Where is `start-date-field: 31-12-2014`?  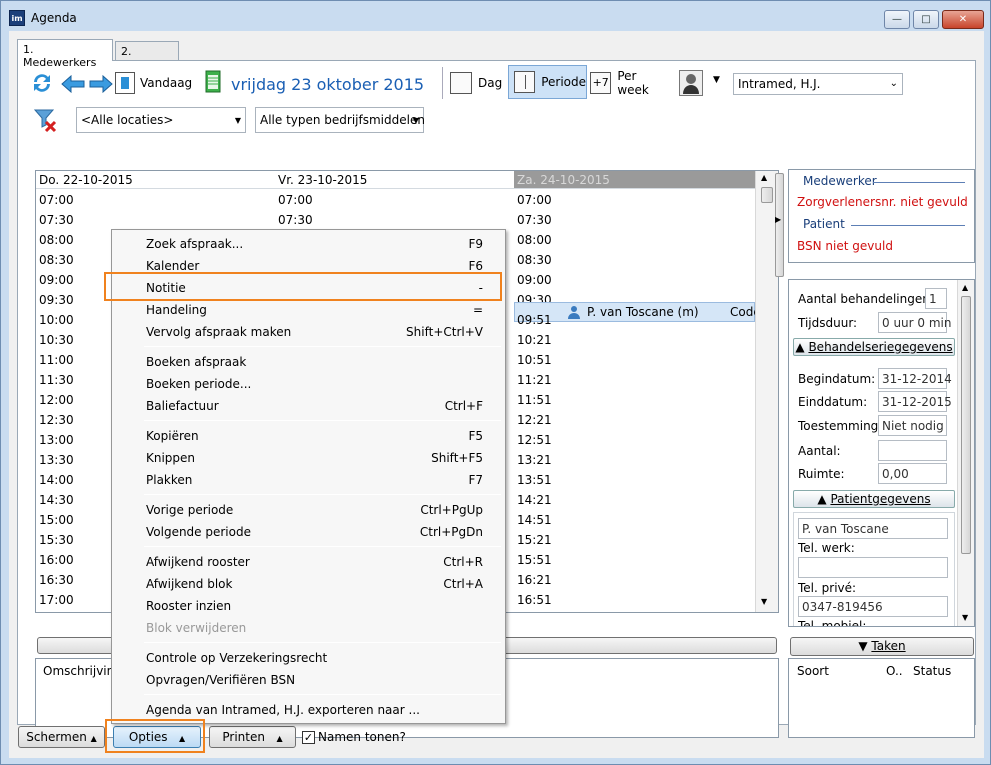 start-date-field: 31-12-2014 is located at coordinates (915, 378).